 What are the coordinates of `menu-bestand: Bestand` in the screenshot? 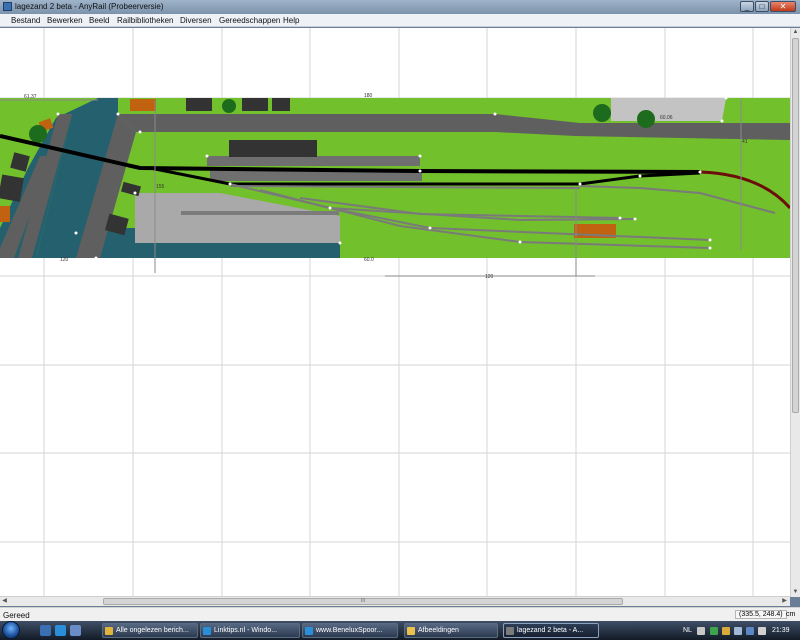 It's located at (25, 20).